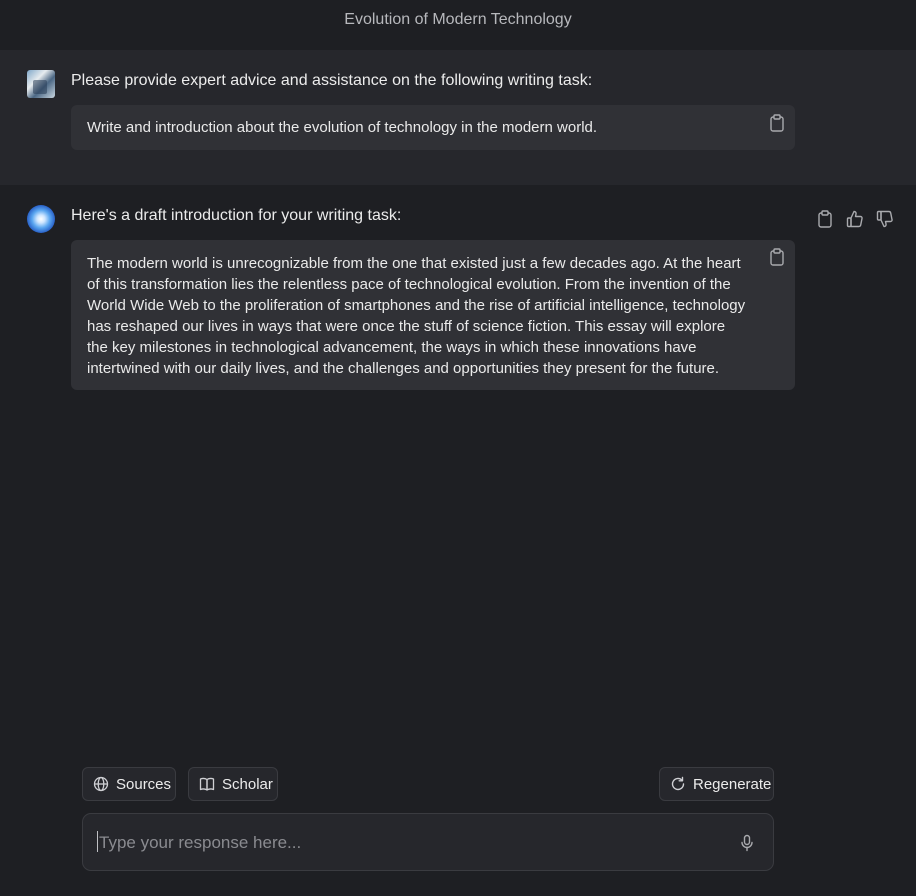 The image size is (916, 896). Describe the element at coordinates (207, 784) in the screenshot. I see `book-icon` at that location.